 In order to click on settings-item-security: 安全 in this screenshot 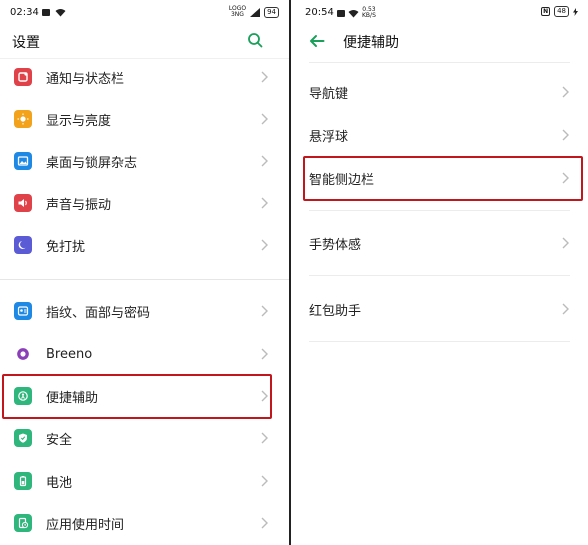, I will do `click(144, 438)`.